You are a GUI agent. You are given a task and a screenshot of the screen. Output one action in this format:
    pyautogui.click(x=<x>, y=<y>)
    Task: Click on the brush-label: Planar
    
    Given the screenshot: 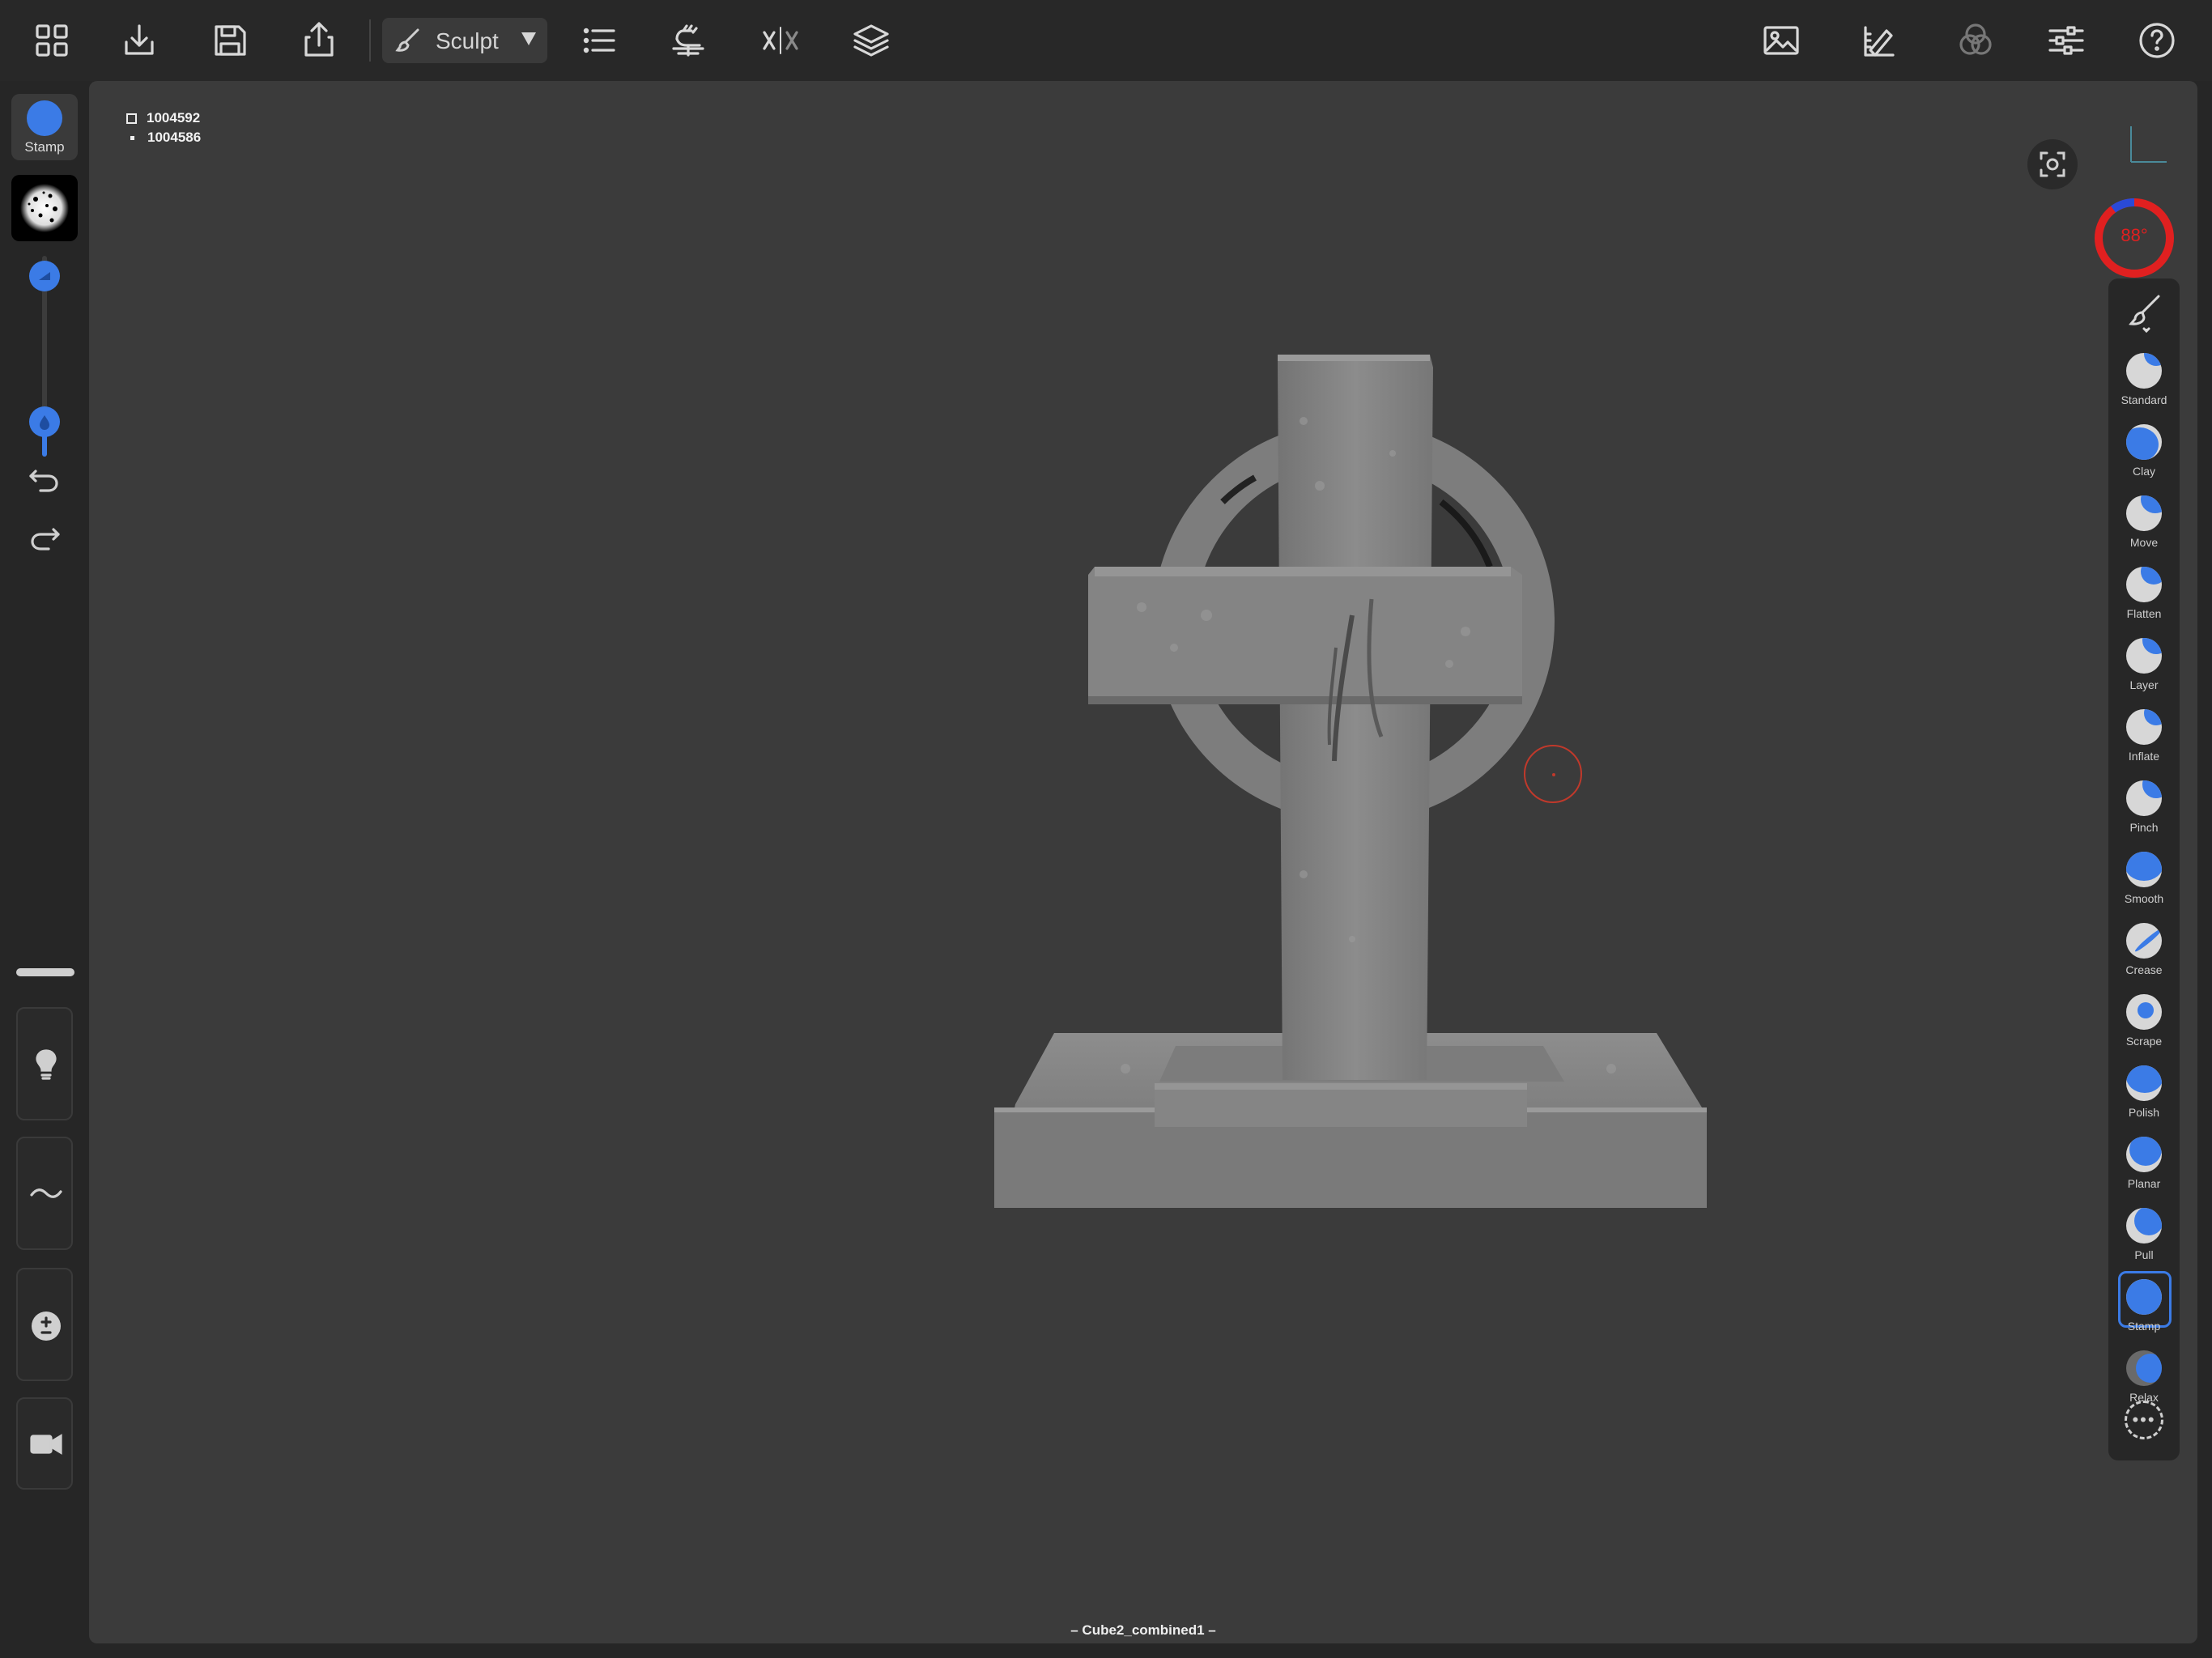 What is the action you would take?
    pyautogui.click(x=2144, y=1183)
    